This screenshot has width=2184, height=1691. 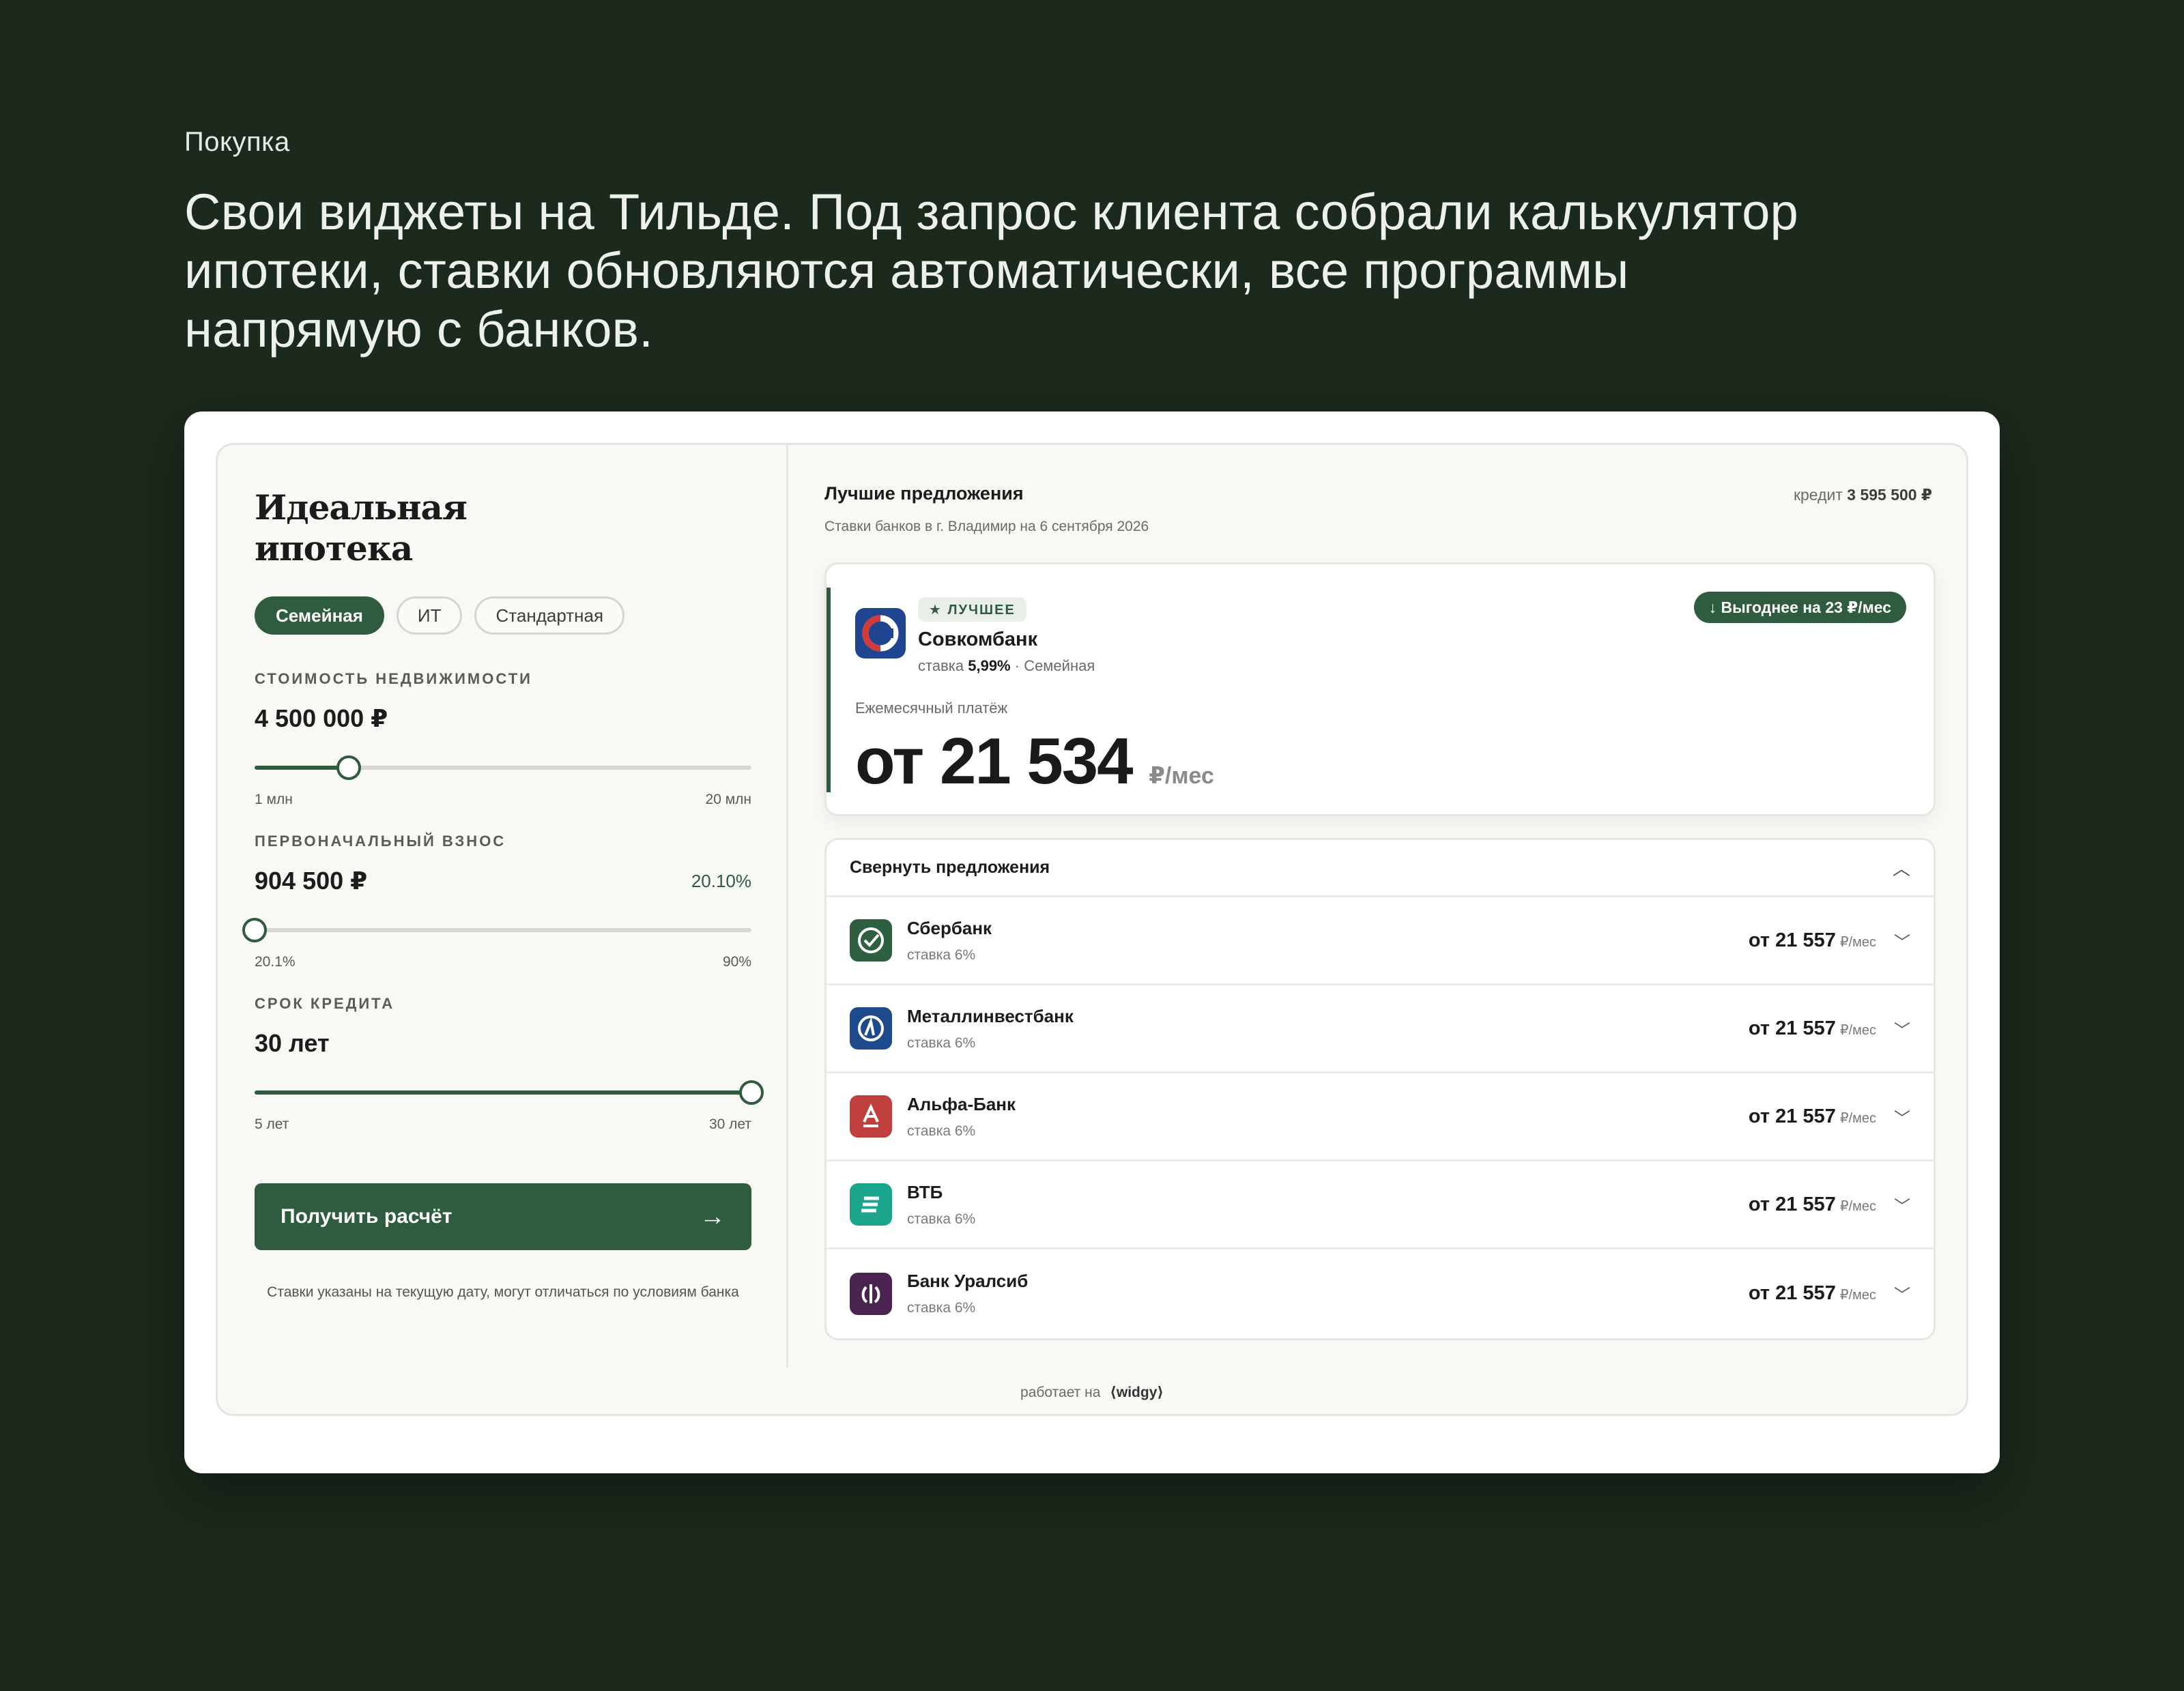 What do you see at coordinates (994, 761) in the screenshot?
I see `monthly-payment-value: от 21 534` at bounding box center [994, 761].